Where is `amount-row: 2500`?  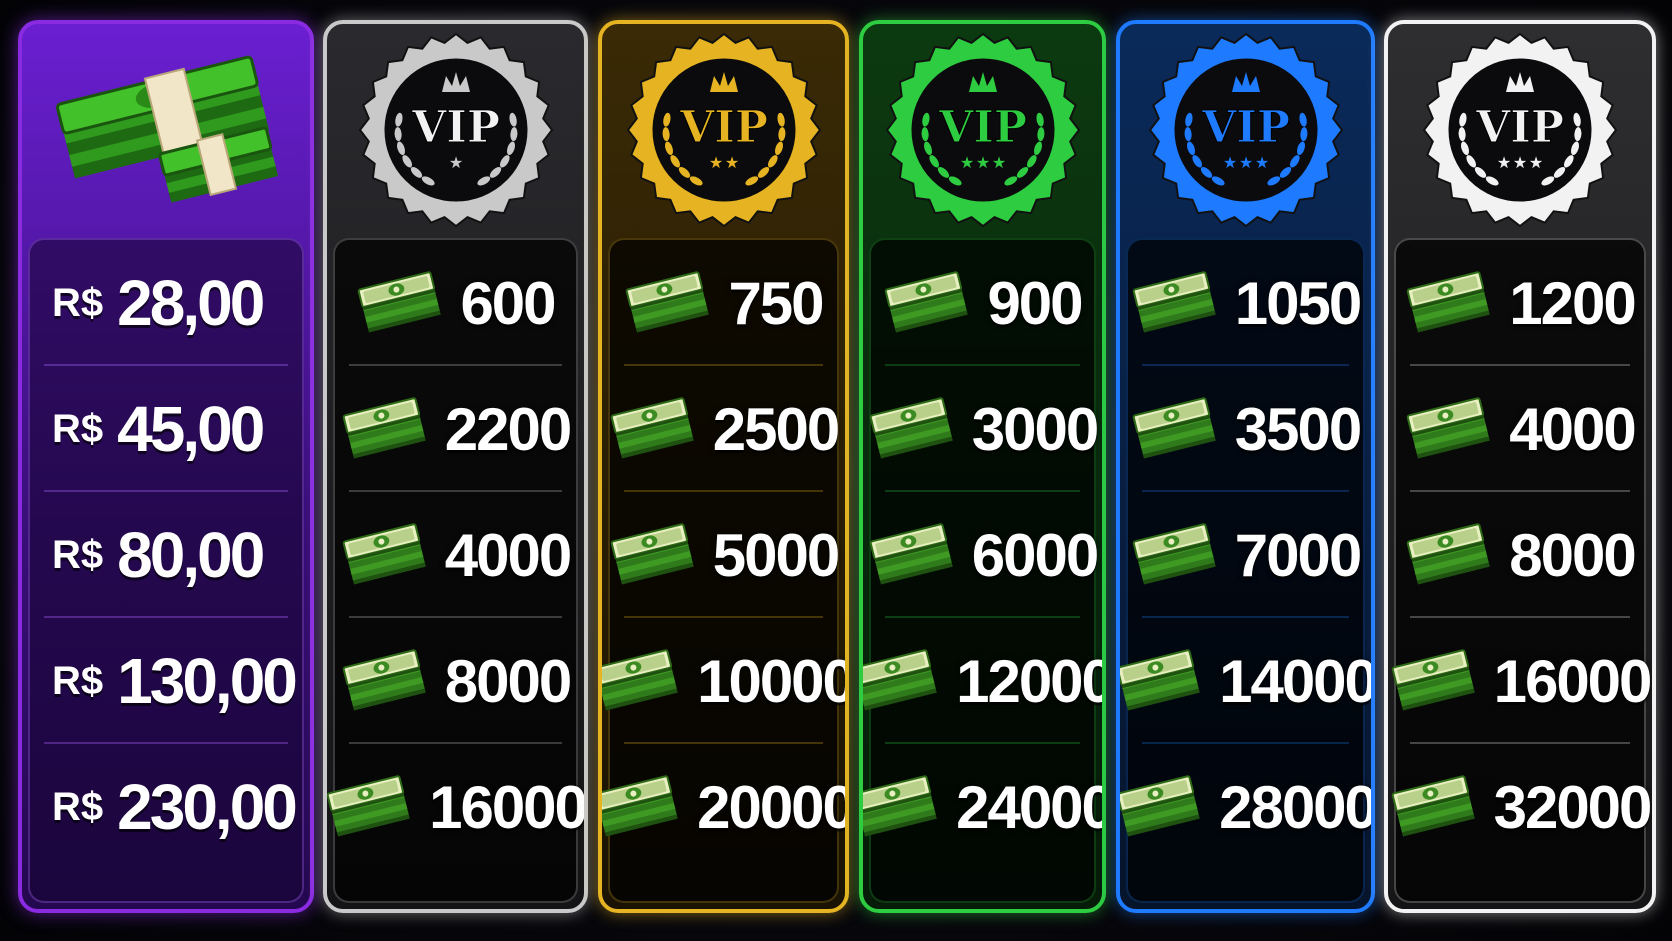 amount-row: 2500 is located at coordinates (725, 429).